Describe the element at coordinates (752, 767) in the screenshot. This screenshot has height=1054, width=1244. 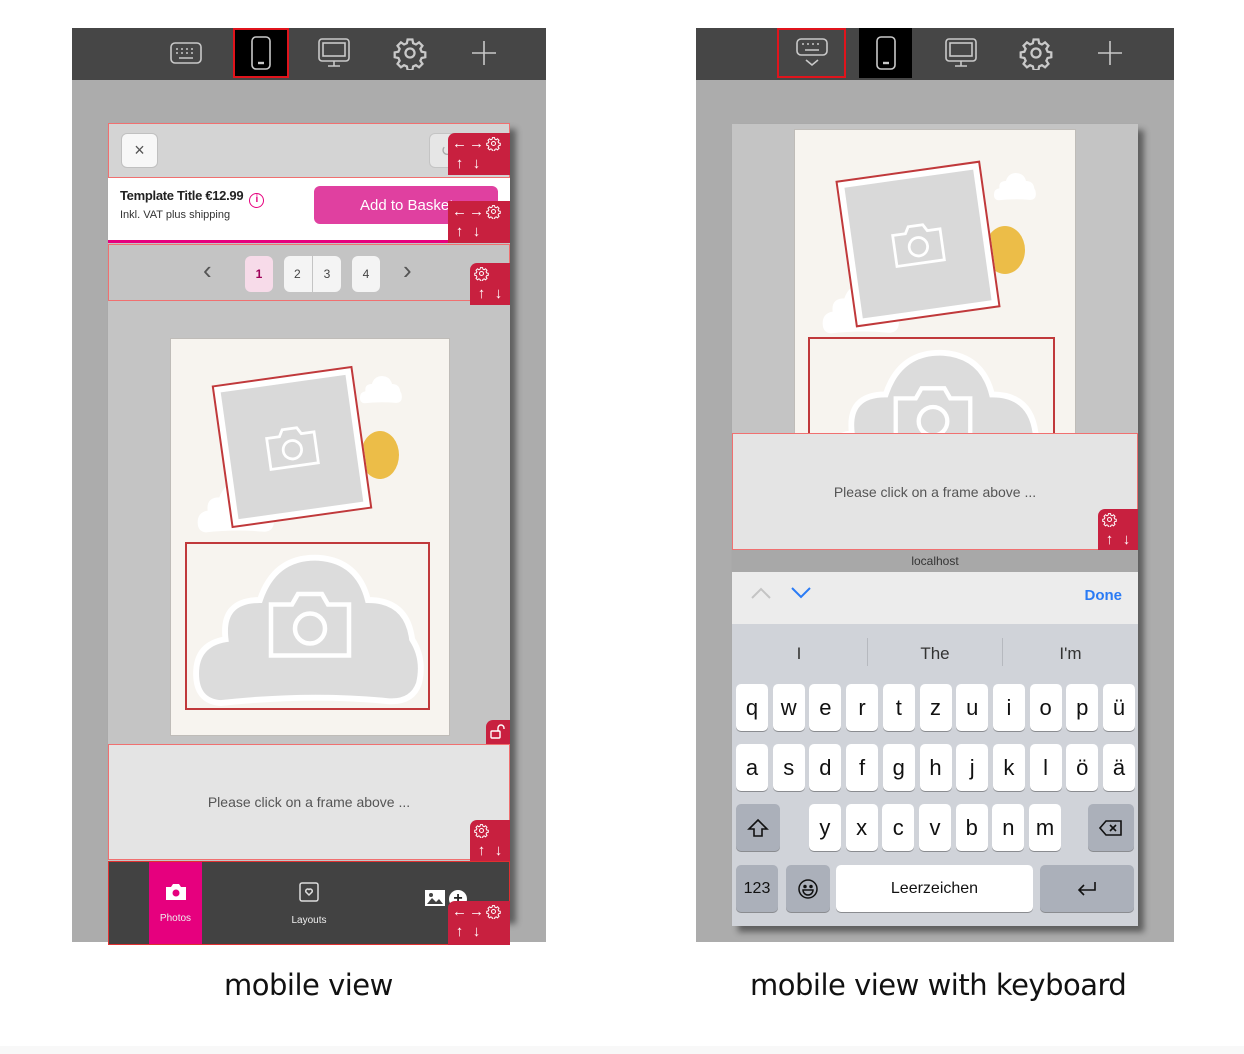
I see `key: a` at that location.